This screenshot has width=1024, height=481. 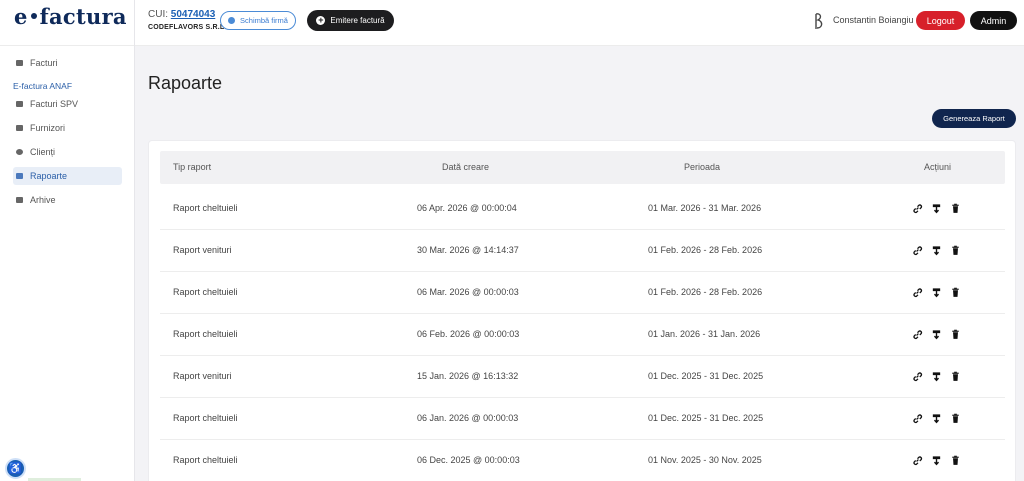 What do you see at coordinates (468, 376) in the screenshot?
I see `report-created-date: 15 Jan. 2026 @ 16:13:32` at bounding box center [468, 376].